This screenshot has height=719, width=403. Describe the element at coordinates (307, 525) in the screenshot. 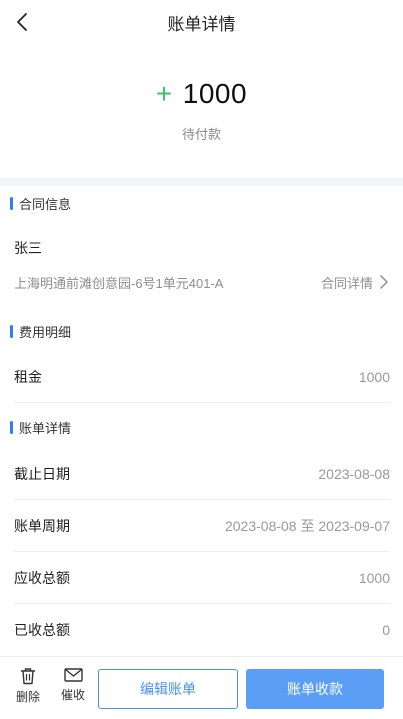

I see `period-value: 2023-08-08 至 2023-09-07` at that location.